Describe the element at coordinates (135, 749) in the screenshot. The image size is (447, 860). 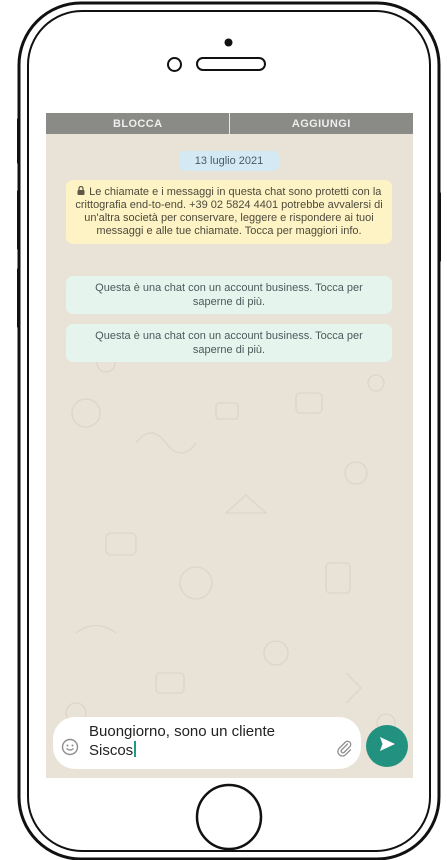
I see `text-caret` at that location.